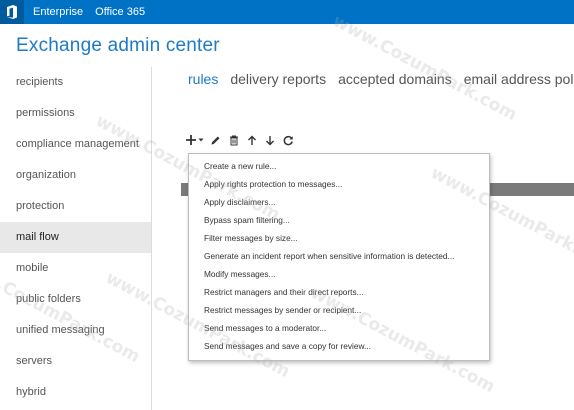  I want to click on edit-icon, so click(215, 140).